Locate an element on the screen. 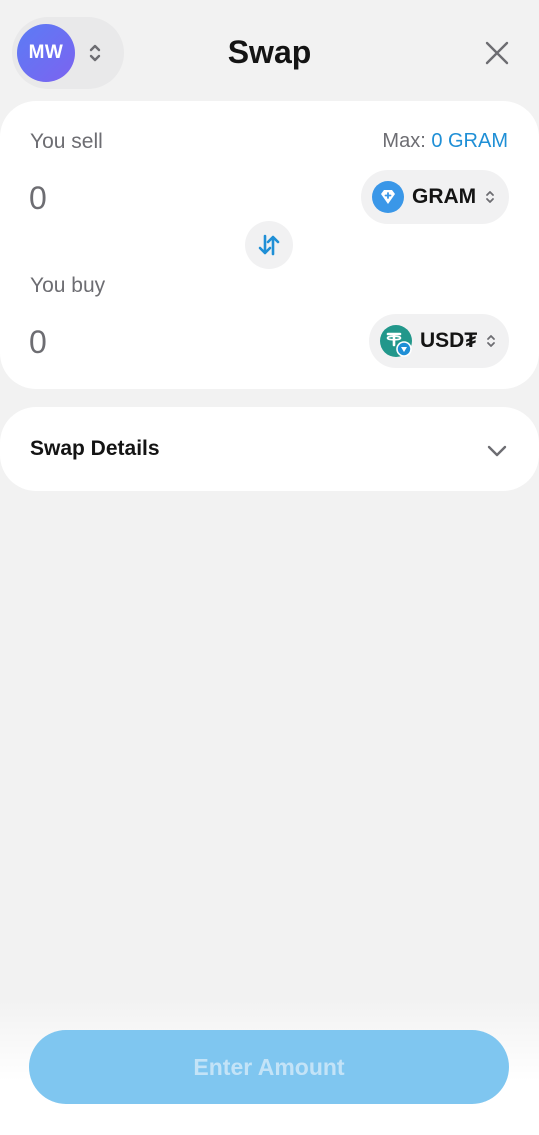  max-prefix: Max: is located at coordinates (407, 141).